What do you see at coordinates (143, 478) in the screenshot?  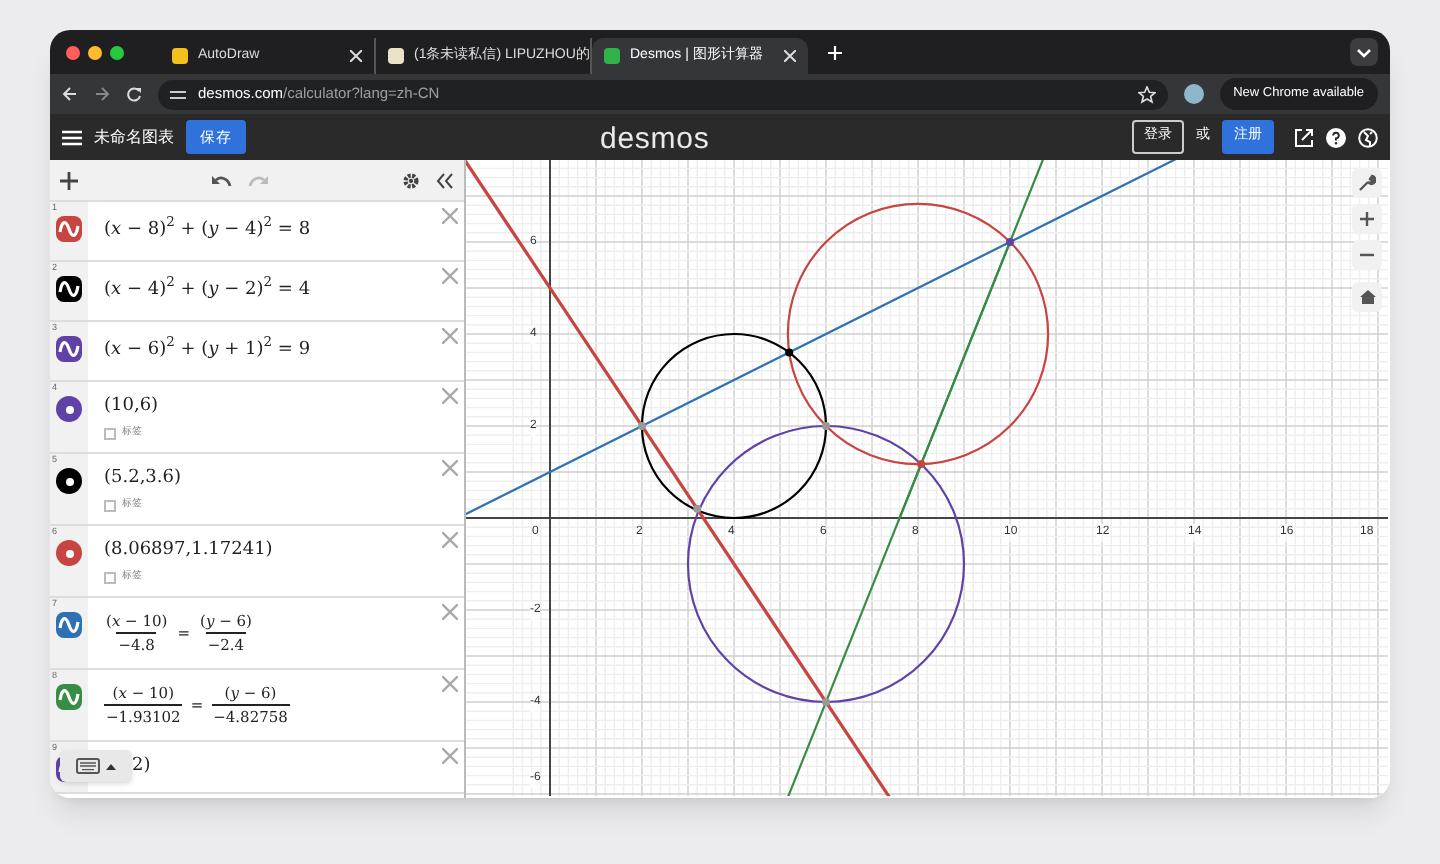 I see `math-expression: (5.2,3.6)` at bounding box center [143, 478].